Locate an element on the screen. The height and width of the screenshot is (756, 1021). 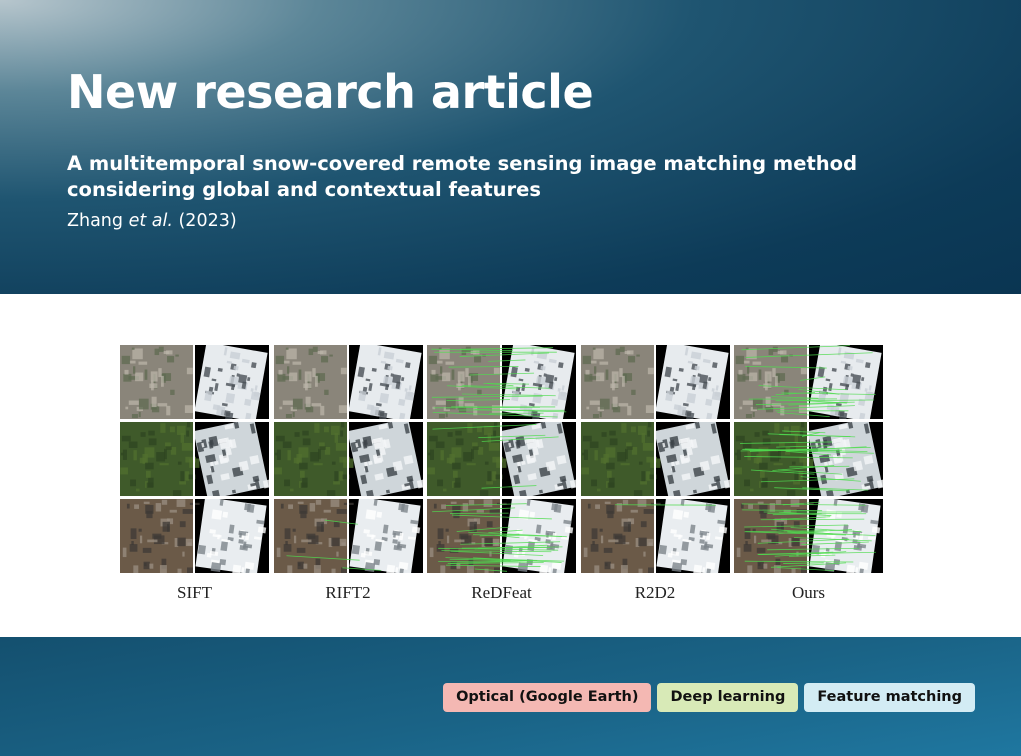
method-label: ReDFeat is located at coordinates (501, 592).